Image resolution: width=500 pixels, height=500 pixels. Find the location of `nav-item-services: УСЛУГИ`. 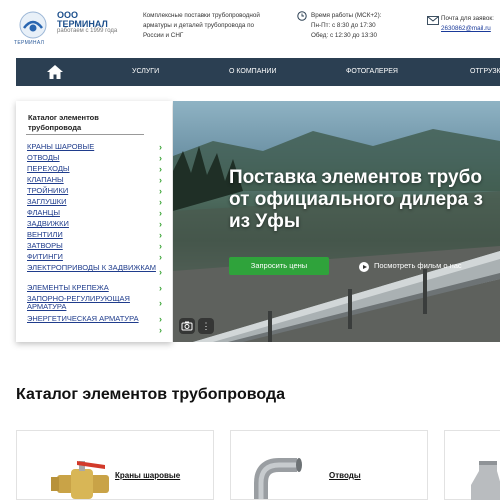

nav-item-services: УСЛУГИ is located at coordinates (145, 72).